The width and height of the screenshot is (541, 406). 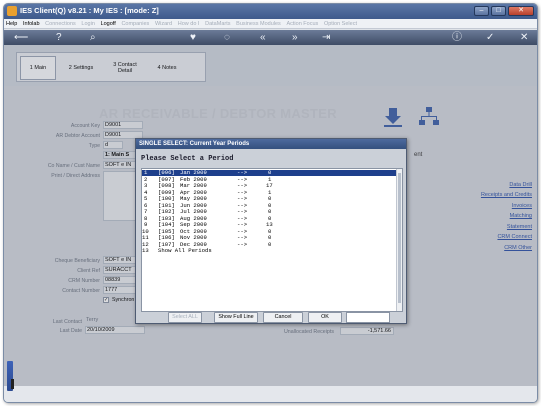 What do you see at coordinates (59, 37) in the screenshot?
I see `help-icon: ?` at bounding box center [59, 37].